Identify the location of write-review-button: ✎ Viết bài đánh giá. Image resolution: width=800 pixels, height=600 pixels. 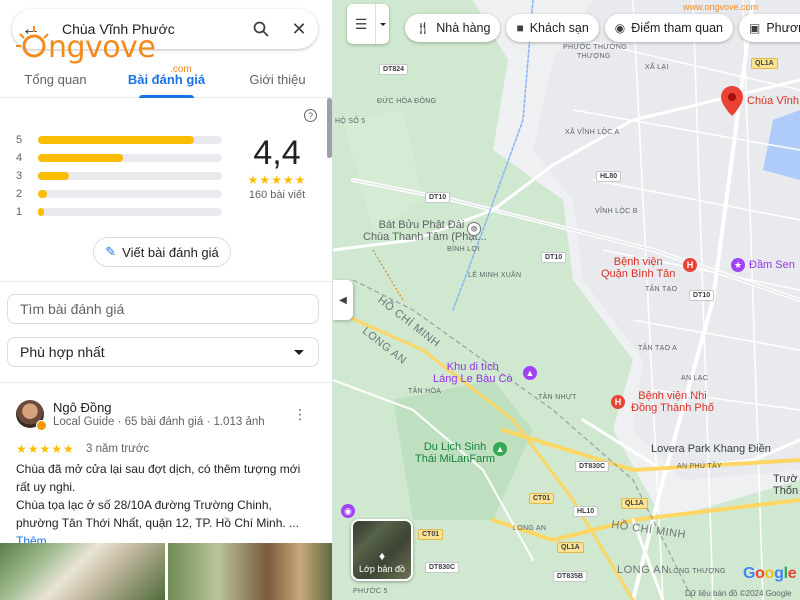
(162, 252).